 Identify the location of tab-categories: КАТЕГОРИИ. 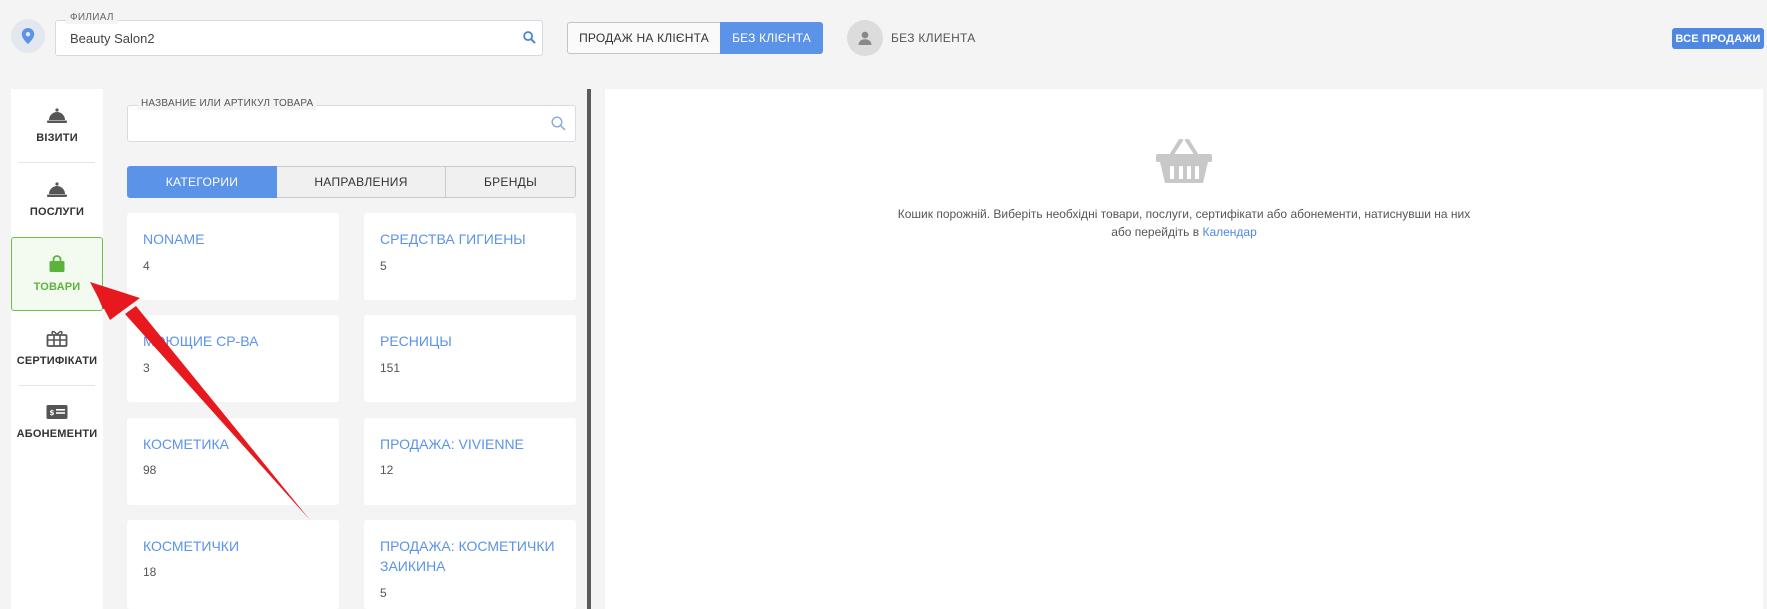
(202, 182).